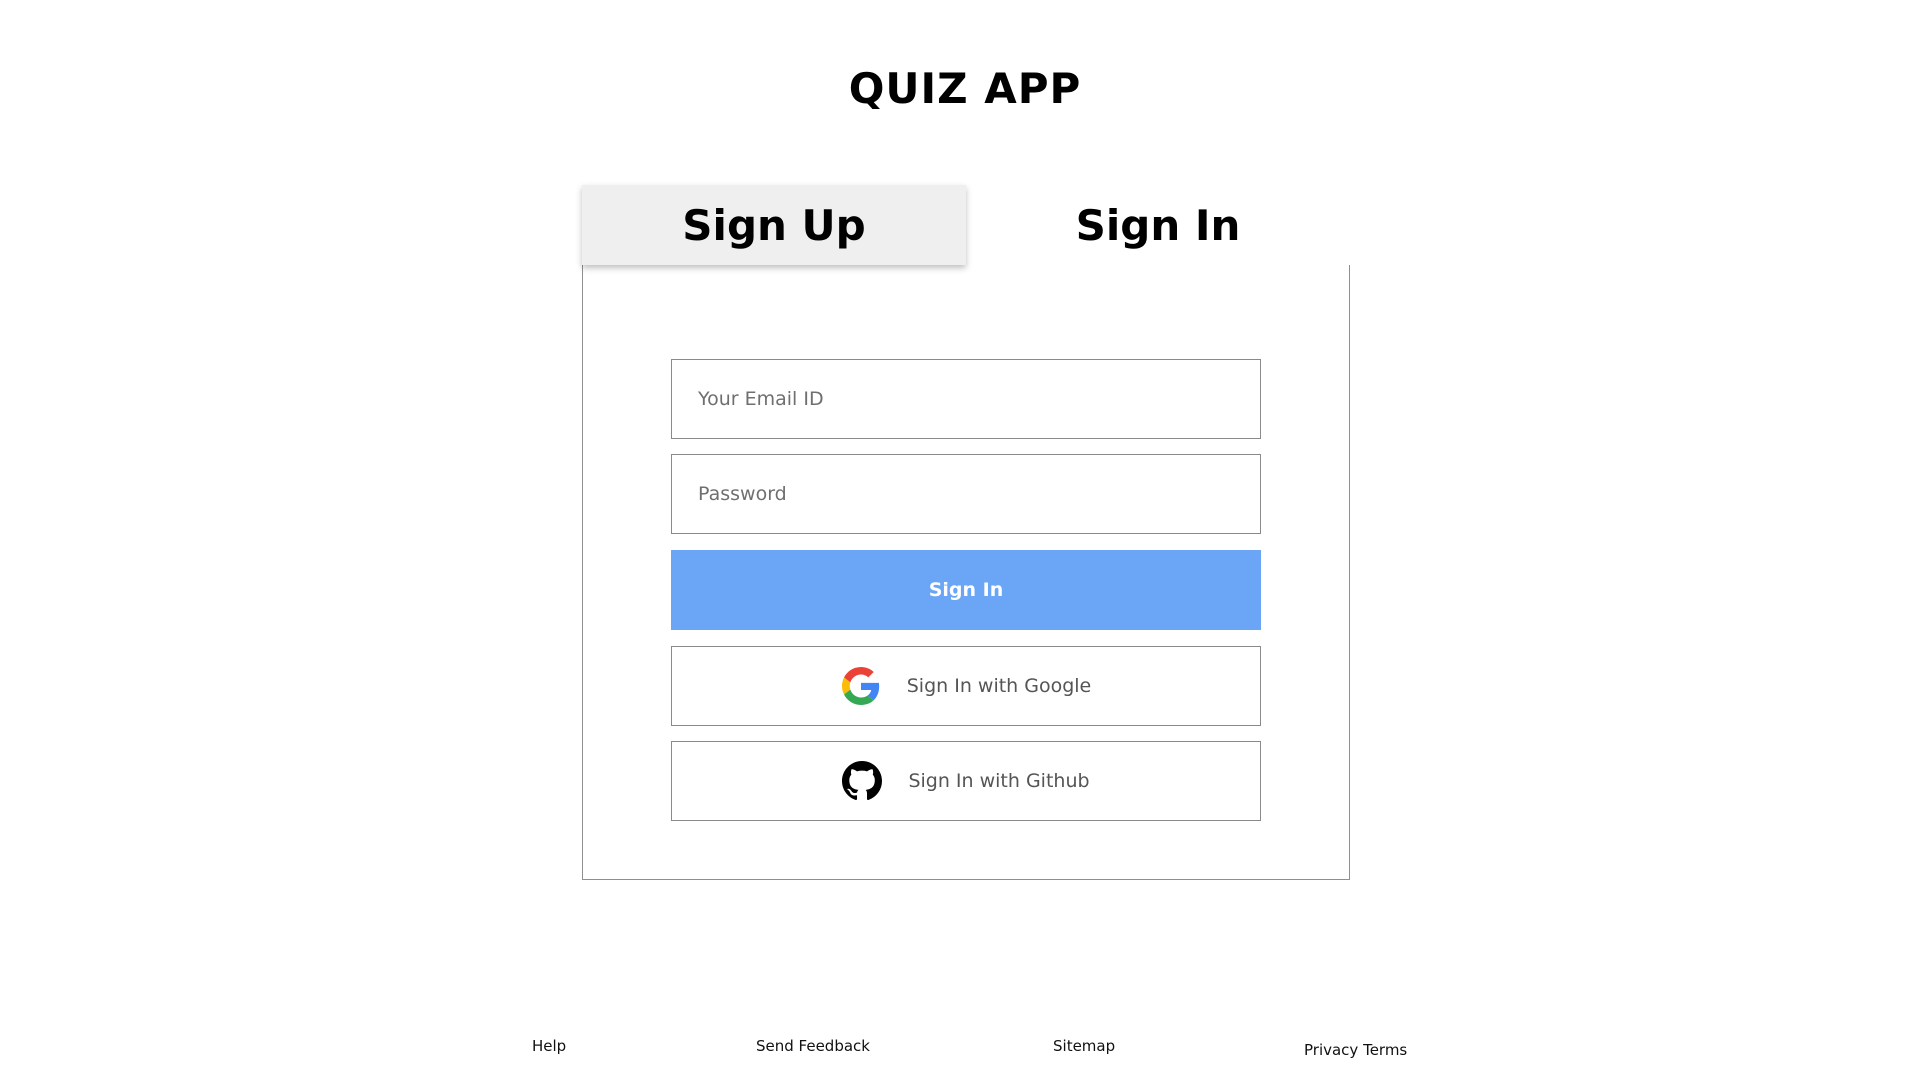  What do you see at coordinates (1158, 225) in the screenshot?
I see `tab-sign-in: Sign In` at bounding box center [1158, 225].